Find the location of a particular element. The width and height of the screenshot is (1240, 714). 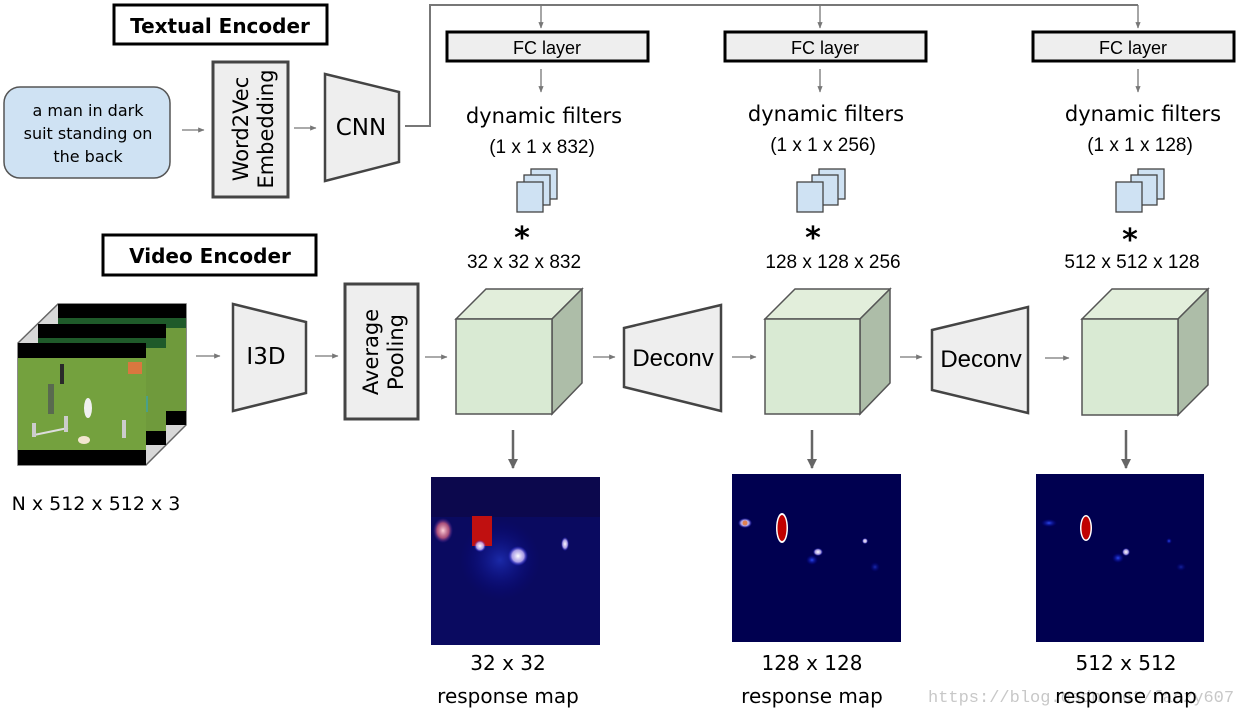

map-size-1: 32 x 32 is located at coordinates (507, 663).